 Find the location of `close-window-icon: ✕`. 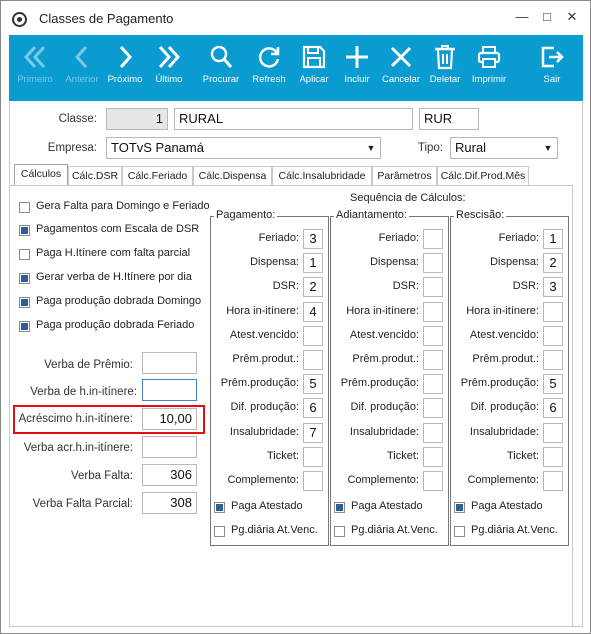

close-window-icon: ✕ is located at coordinates (572, 17).